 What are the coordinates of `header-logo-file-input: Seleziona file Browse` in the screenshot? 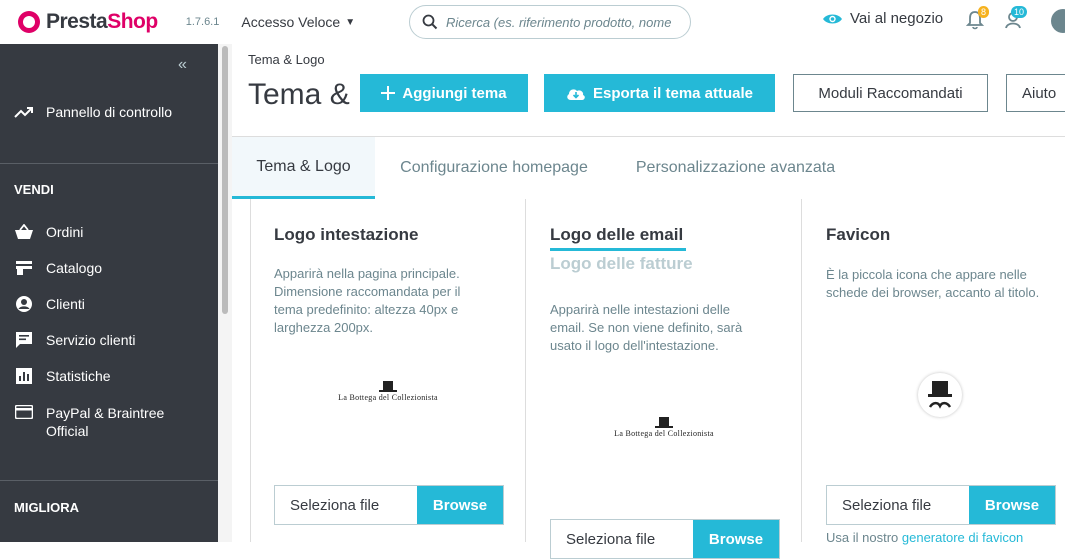 It's located at (389, 505).